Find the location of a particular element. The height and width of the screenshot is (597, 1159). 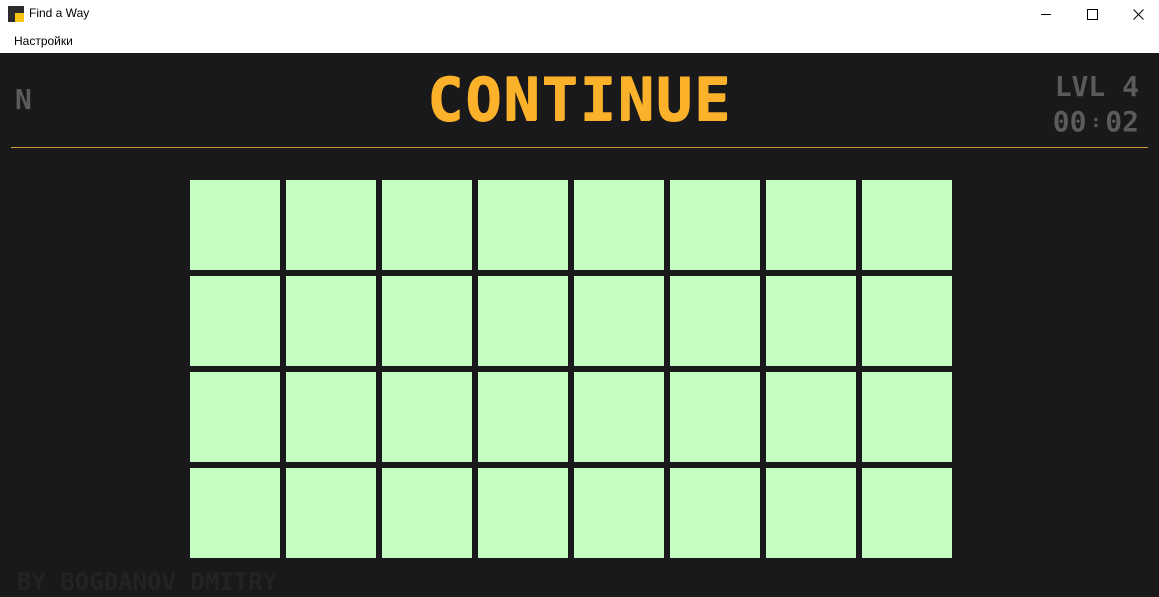

maximize-icon is located at coordinates (1092, 14).